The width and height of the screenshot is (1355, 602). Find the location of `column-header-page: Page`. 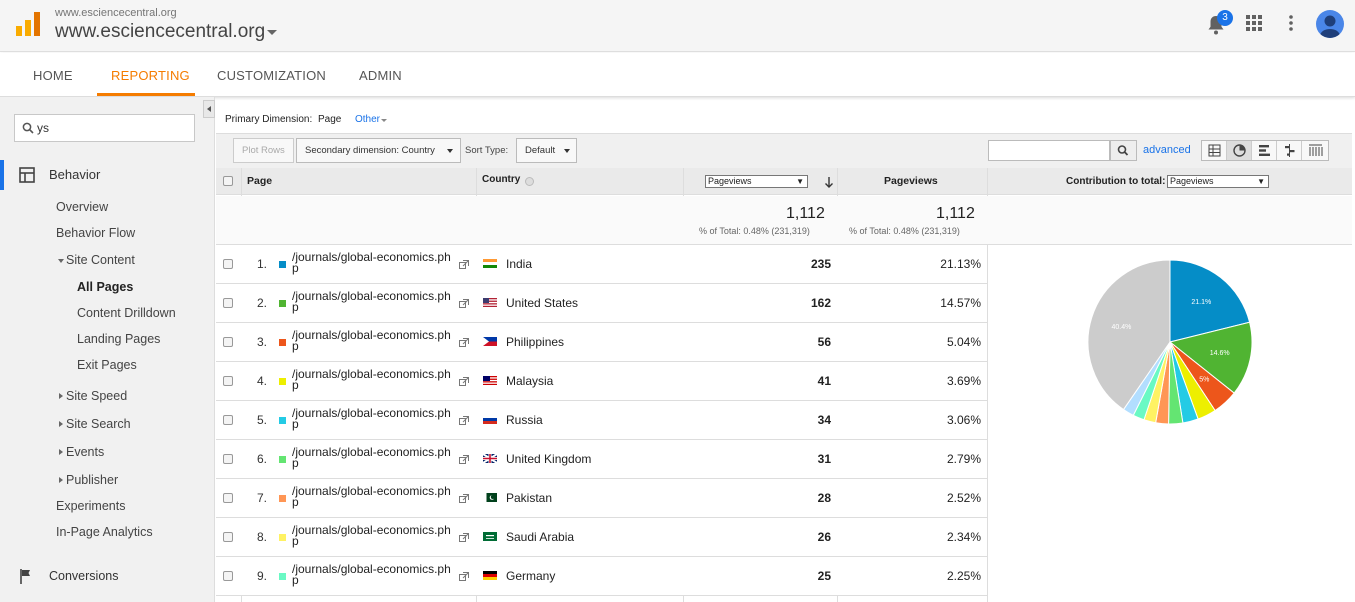

column-header-page: Page is located at coordinates (259, 181).